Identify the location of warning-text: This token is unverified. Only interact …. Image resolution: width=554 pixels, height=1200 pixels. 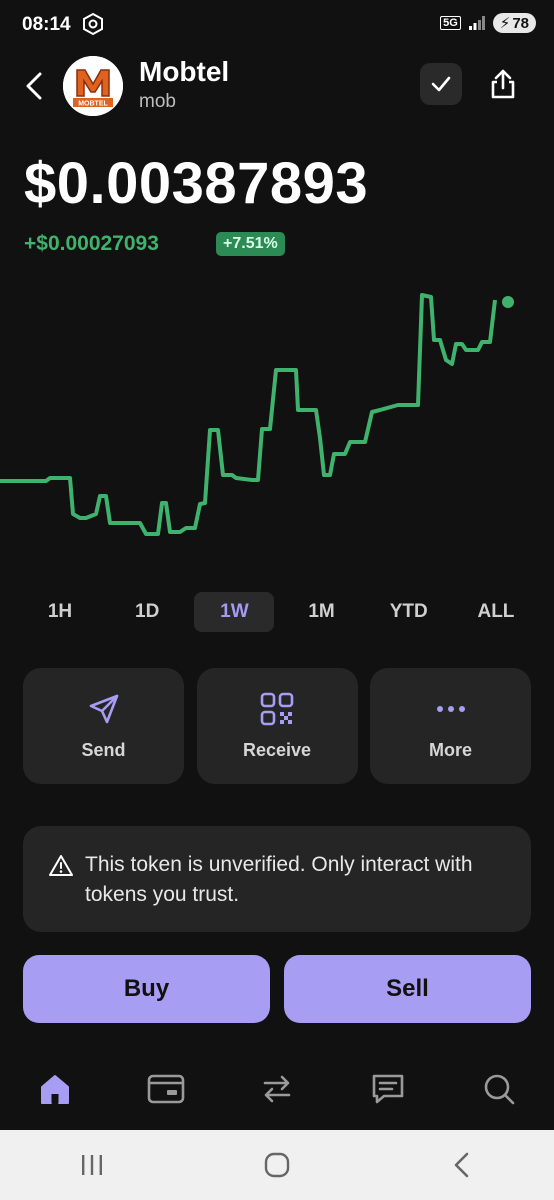
(279, 879).